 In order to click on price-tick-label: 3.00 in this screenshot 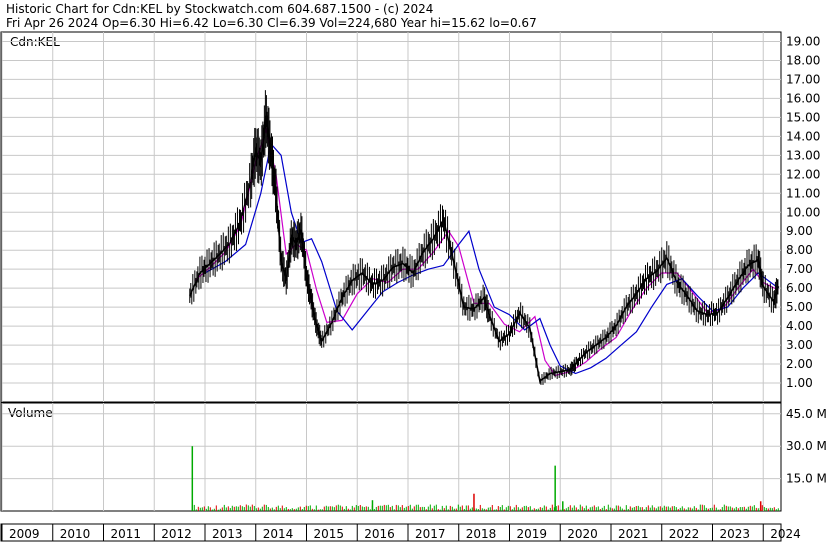, I will do `click(799, 345)`.